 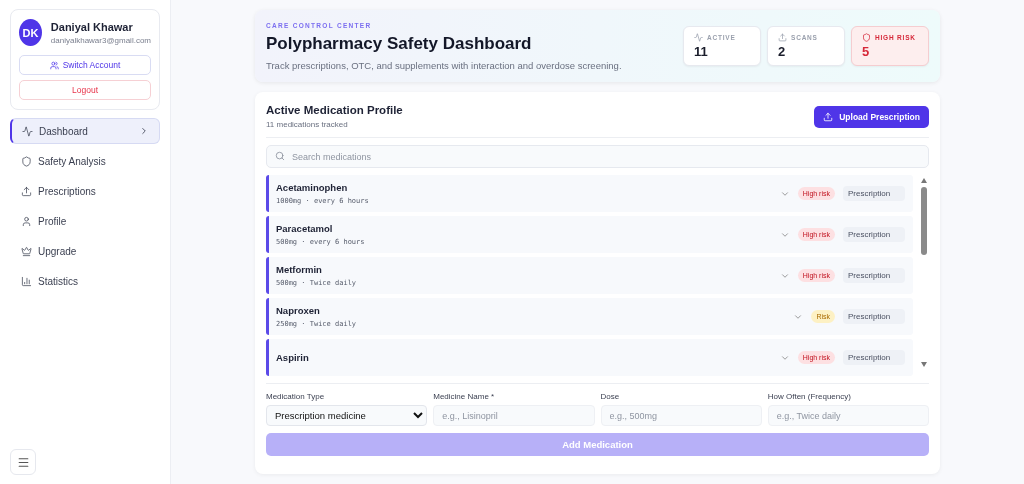 What do you see at coordinates (299, 269) in the screenshot?
I see `medication-name: Metformin` at bounding box center [299, 269].